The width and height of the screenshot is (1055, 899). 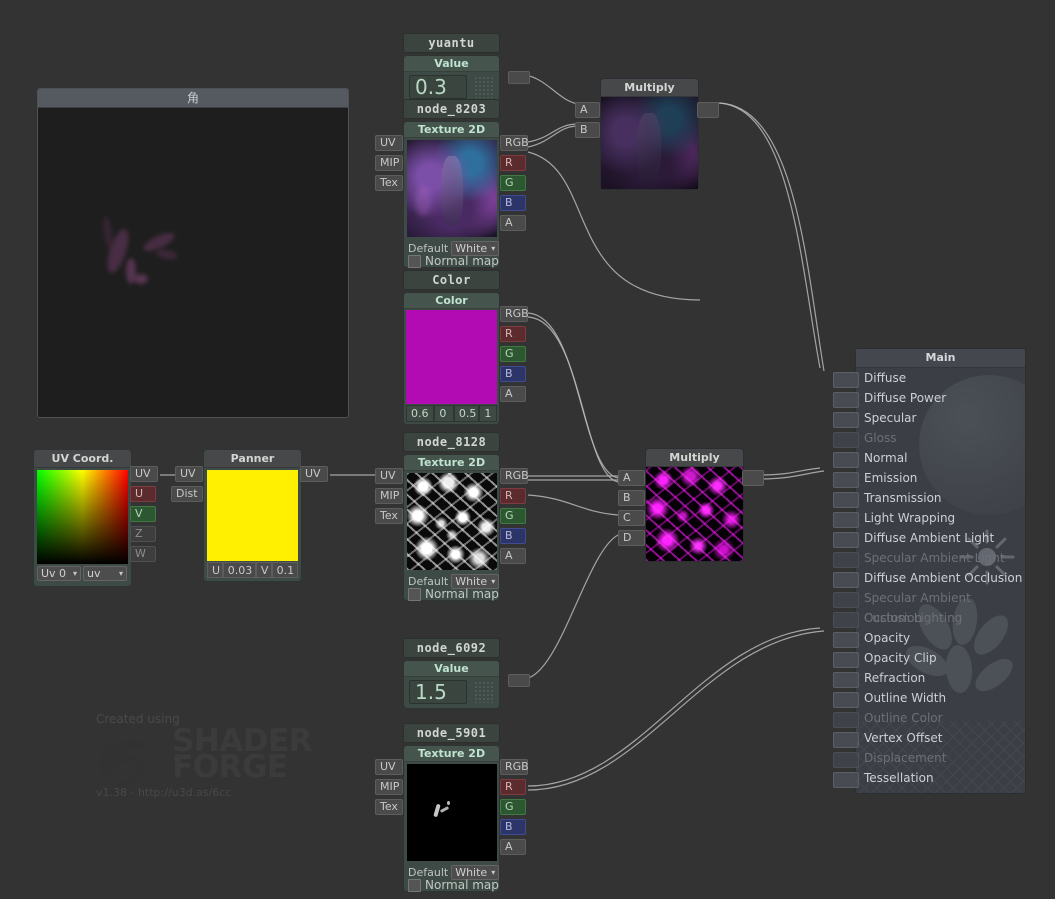 What do you see at coordinates (940, 538) in the screenshot?
I see `main-property-diffuse-ambient-light: Diffuse Ambient Light` at bounding box center [940, 538].